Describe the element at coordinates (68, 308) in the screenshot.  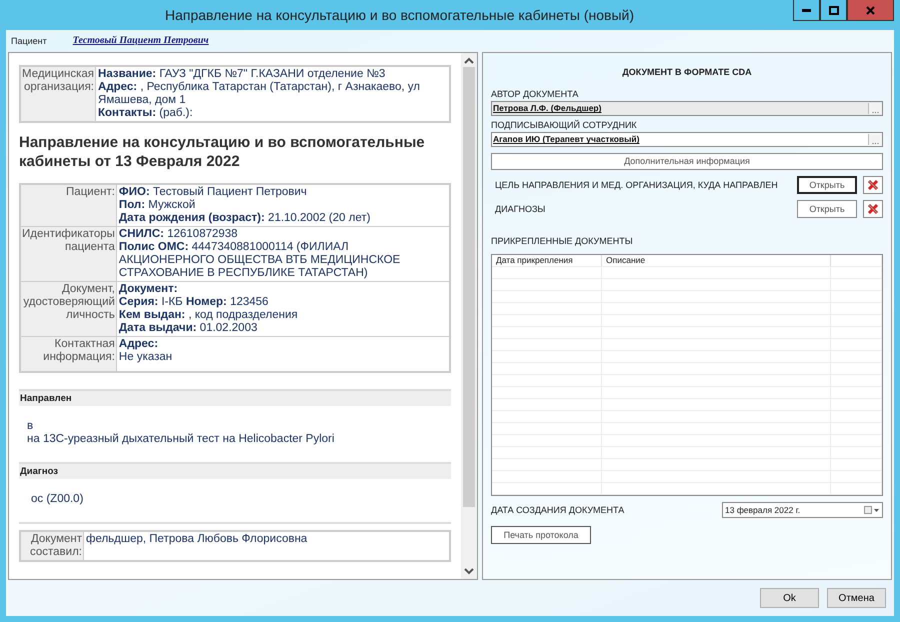
I see `row-label: Документ, удостоверяющий личность` at that location.